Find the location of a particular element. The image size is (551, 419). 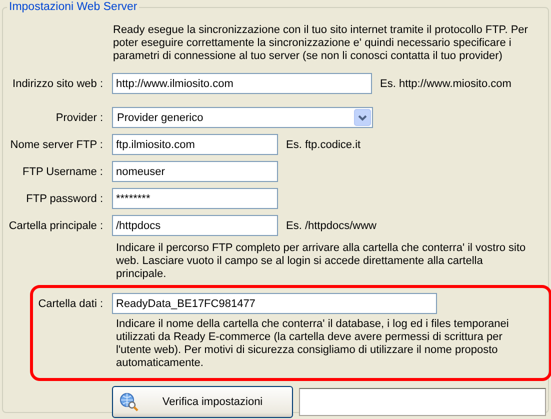

field-label: Cartella principale : is located at coordinates (55, 226).